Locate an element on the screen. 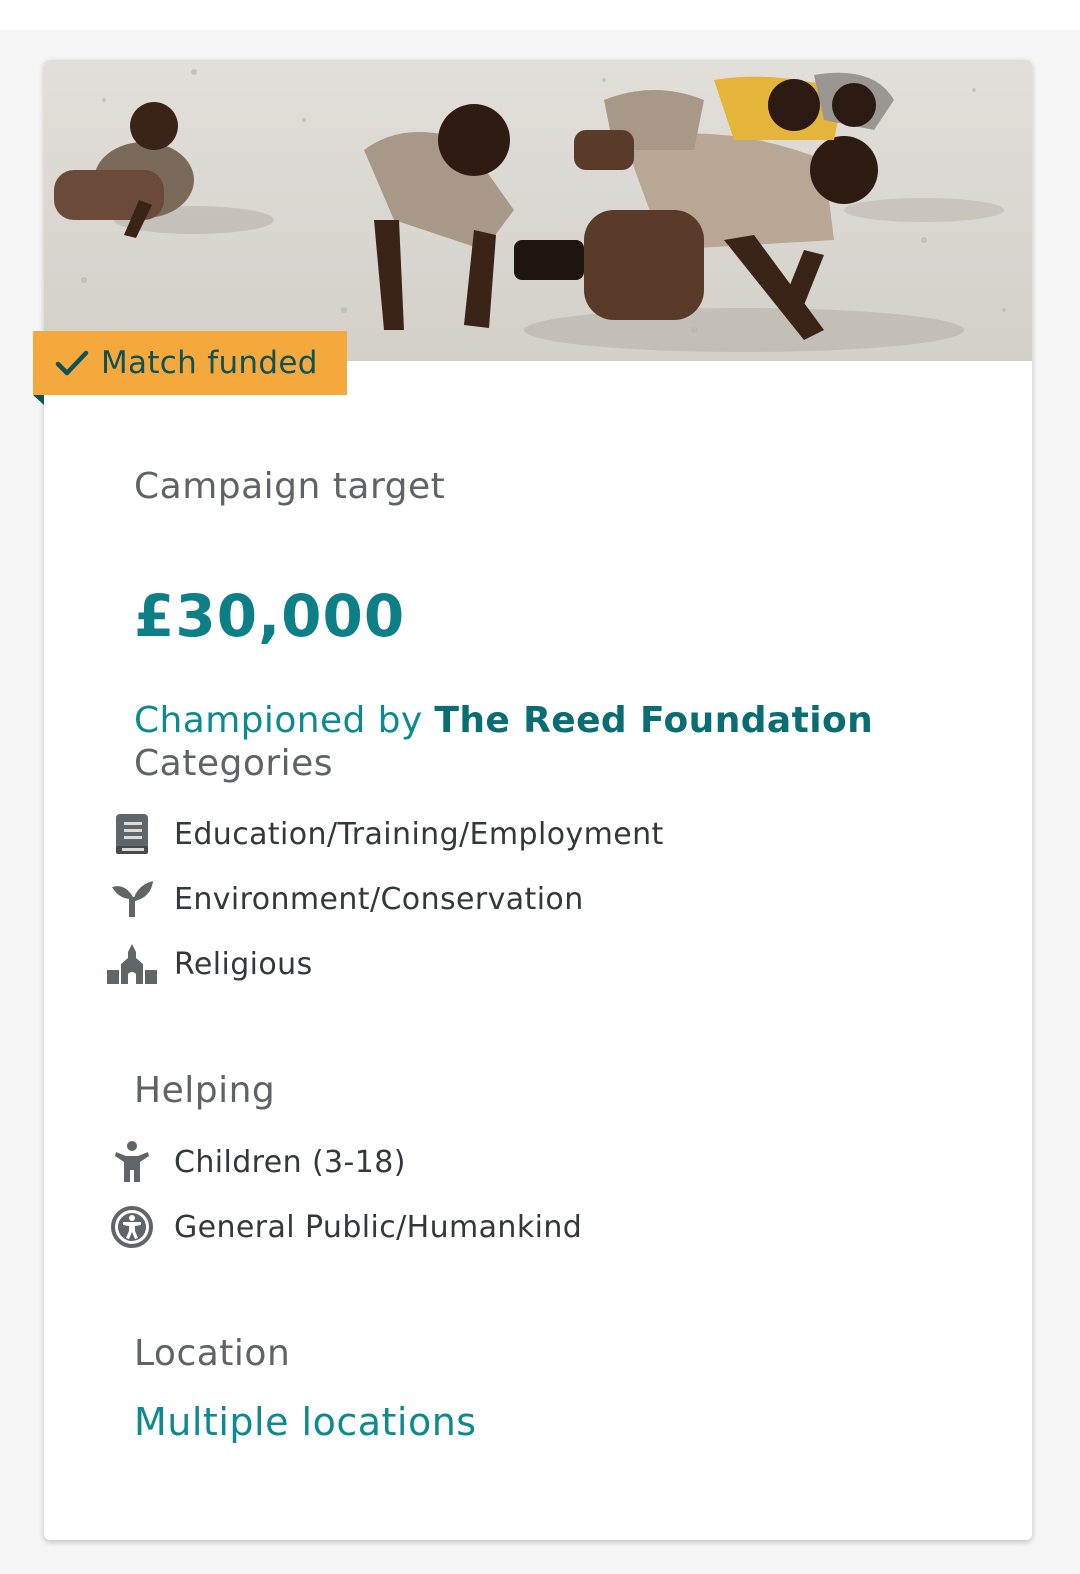  champion-name-link: The Reed Foundation is located at coordinates (653, 720).